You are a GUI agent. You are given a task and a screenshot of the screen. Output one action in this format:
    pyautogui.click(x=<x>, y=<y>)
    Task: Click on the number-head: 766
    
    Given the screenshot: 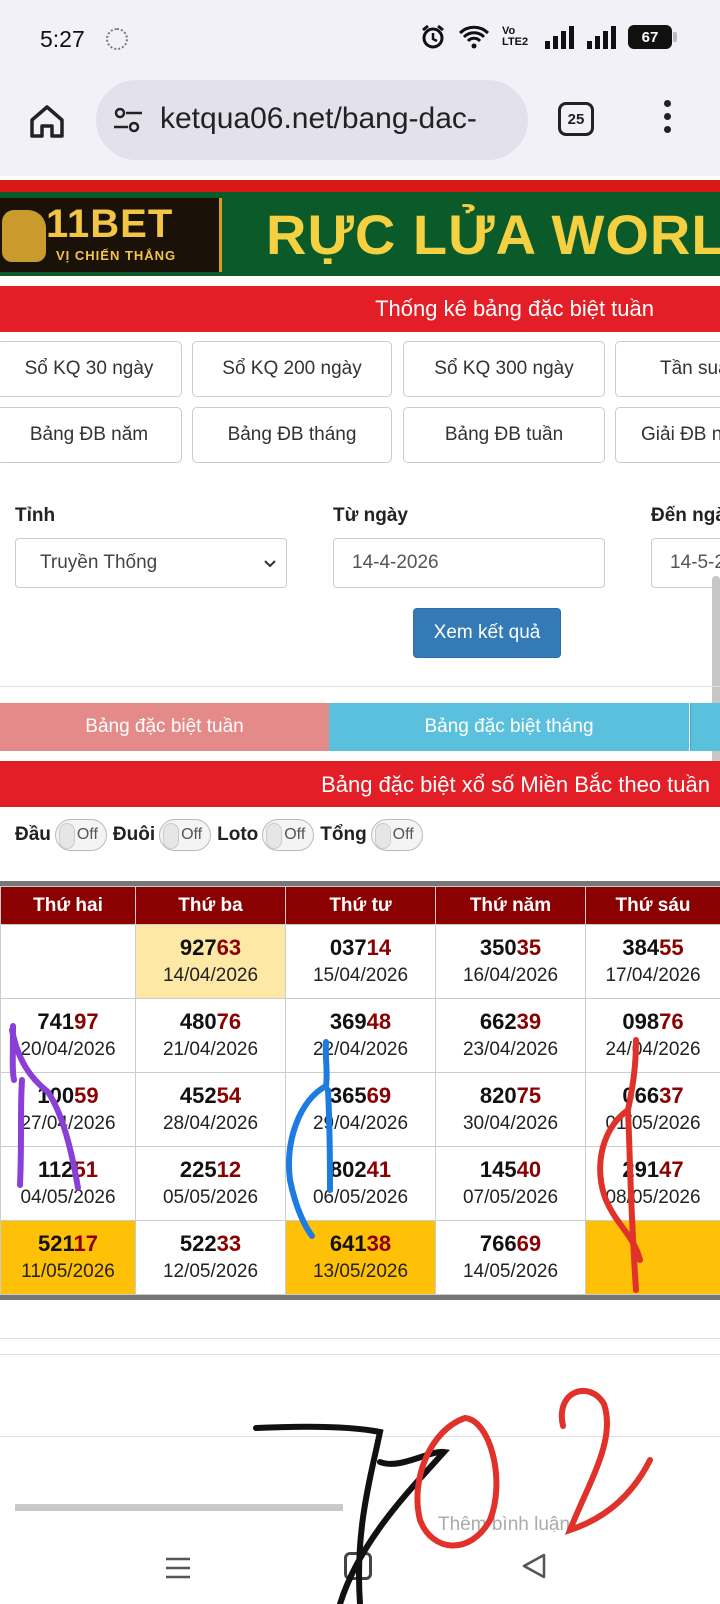 What is the action you would take?
    pyautogui.click(x=498, y=1243)
    